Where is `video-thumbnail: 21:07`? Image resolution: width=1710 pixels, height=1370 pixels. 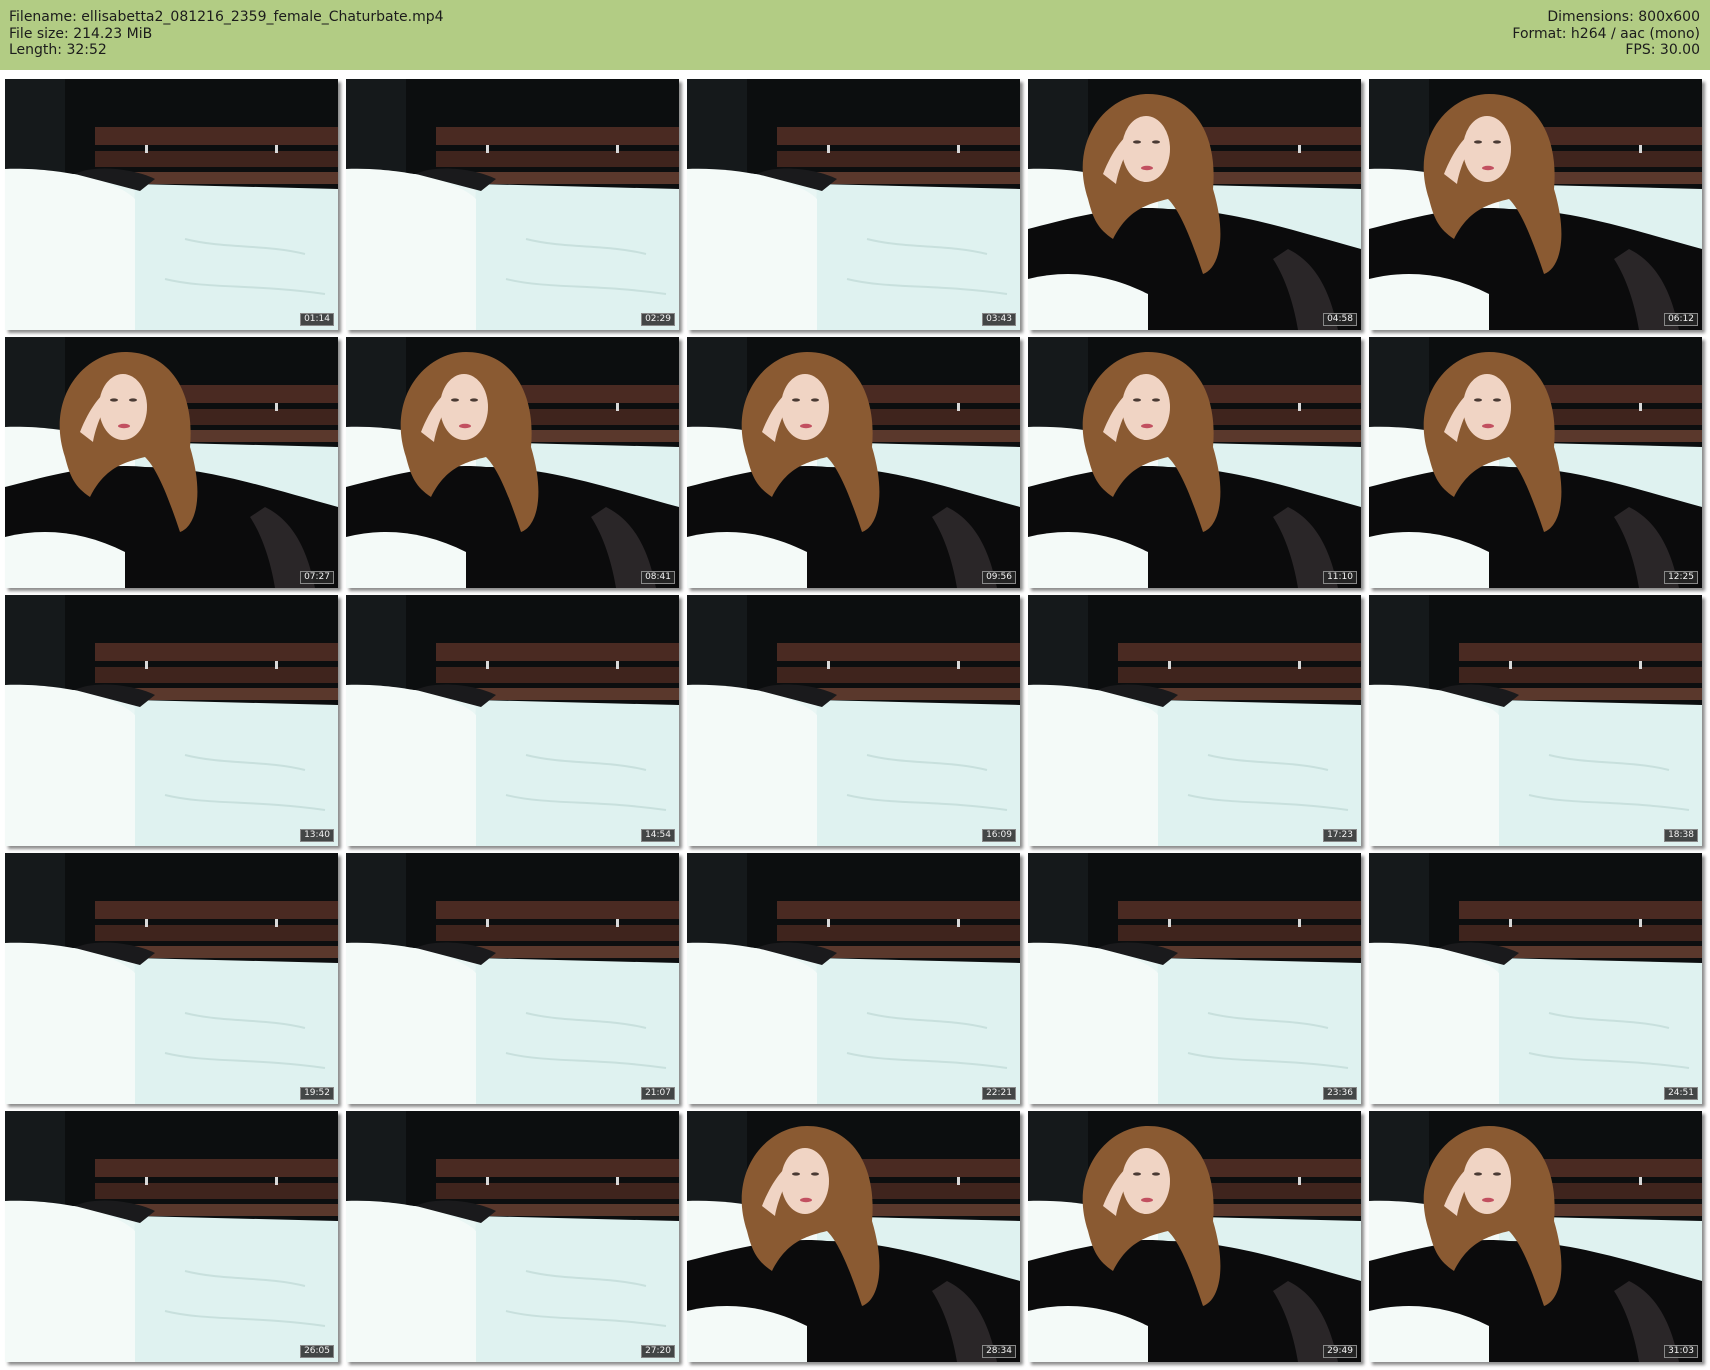
video-thumbnail: 21:07 is located at coordinates (512, 978).